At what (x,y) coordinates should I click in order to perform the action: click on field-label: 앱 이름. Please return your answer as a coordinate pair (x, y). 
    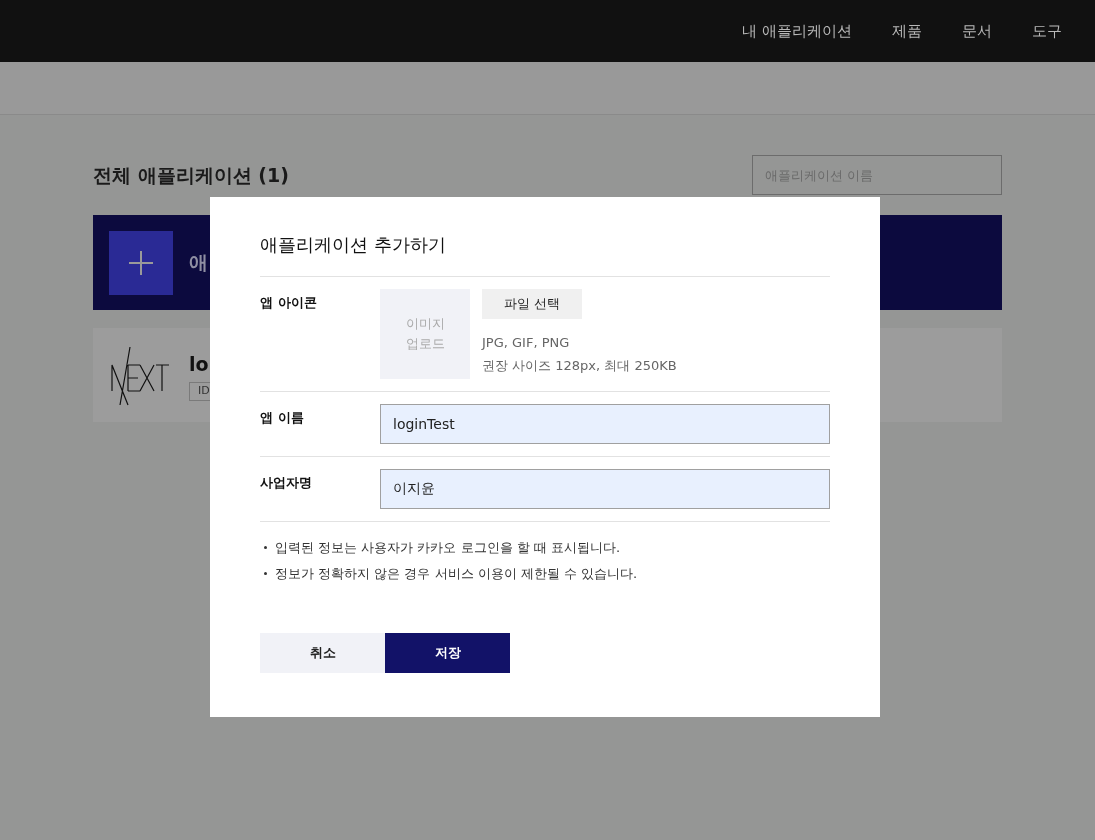
    Looking at the image, I should click on (282, 418).